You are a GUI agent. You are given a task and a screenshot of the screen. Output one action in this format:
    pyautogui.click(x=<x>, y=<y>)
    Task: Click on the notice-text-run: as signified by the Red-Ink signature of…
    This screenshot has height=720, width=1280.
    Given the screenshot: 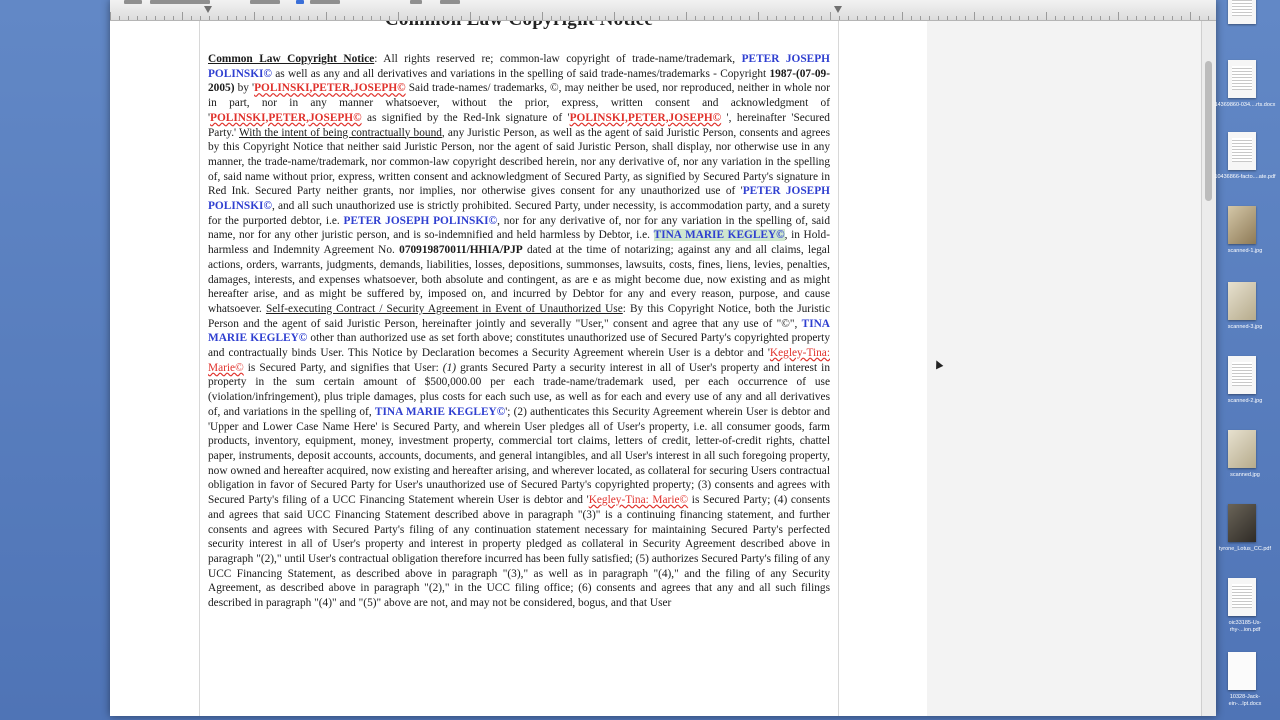 What is the action you would take?
    pyautogui.click(x=465, y=117)
    